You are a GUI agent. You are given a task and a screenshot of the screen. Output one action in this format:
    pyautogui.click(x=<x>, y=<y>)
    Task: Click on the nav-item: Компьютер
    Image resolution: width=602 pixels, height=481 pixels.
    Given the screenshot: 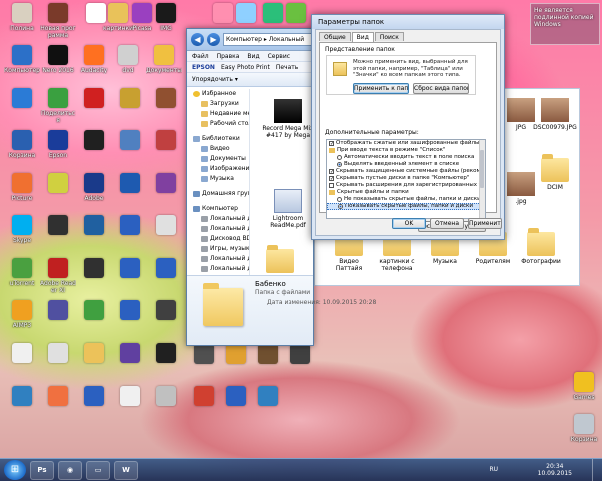 What is the action you would take?
    pyautogui.click(x=218, y=209)
    